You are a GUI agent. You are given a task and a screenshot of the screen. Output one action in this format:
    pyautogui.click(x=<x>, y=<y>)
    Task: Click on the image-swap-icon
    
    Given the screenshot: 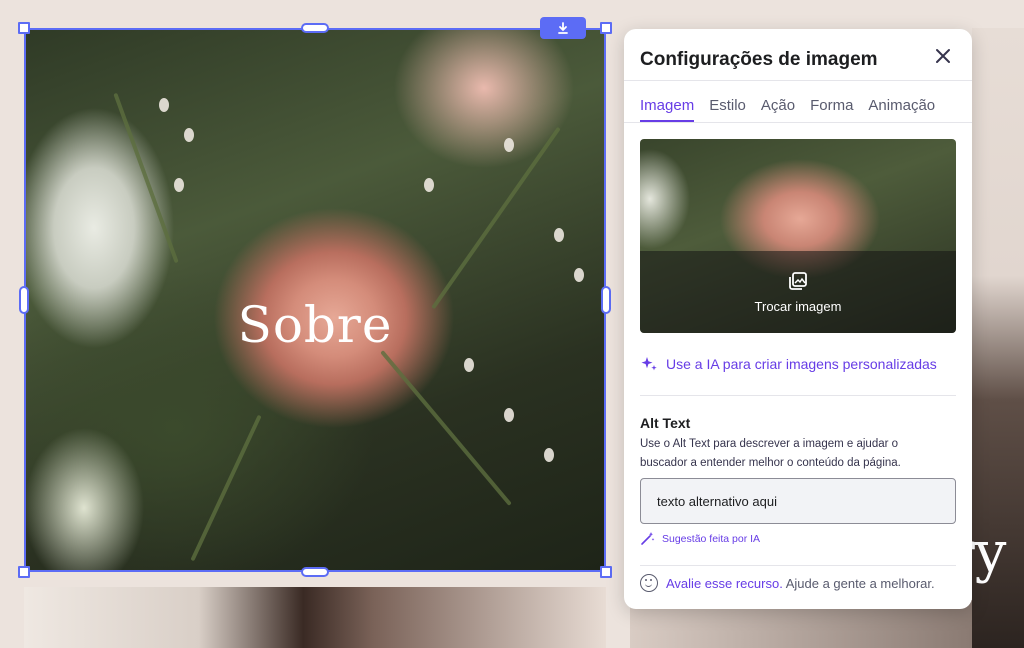 What is the action you would take?
    pyautogui.click(x=798, y=280)
    